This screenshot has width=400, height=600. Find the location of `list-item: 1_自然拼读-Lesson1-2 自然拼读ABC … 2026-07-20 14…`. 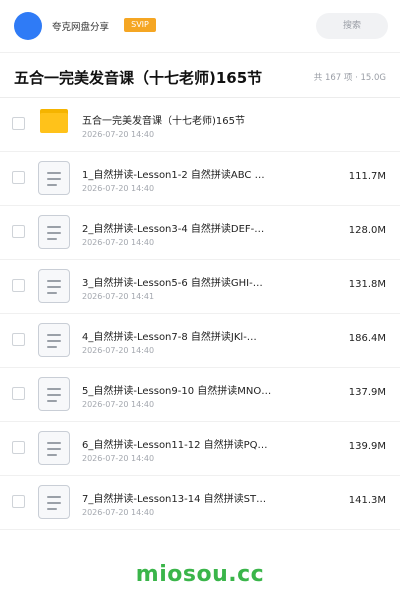

list-item: 1_自然拼读-Lesson1-2 自然拼读ABC … 2026-07-20 14… is located at coordinates (200, 179).